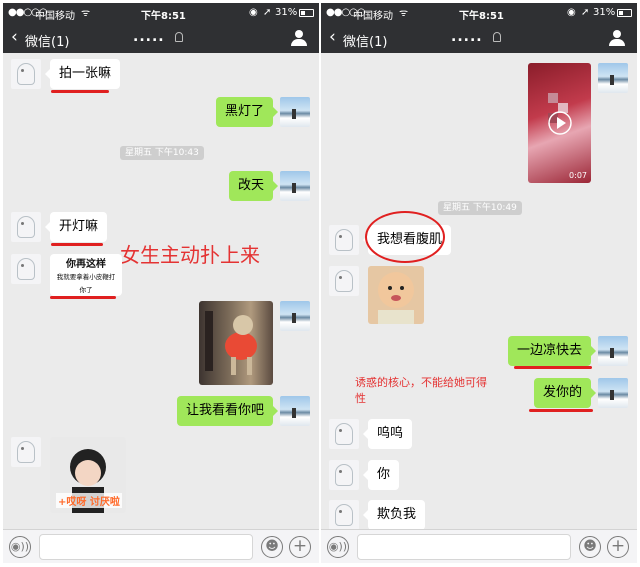 This screenshot has height=567, width=640. What do you see at coordinates (89, 500) in the screenshot?
I see `sticker-caption: +哎呀 讨厌啦` at bounding box center [89, 500].